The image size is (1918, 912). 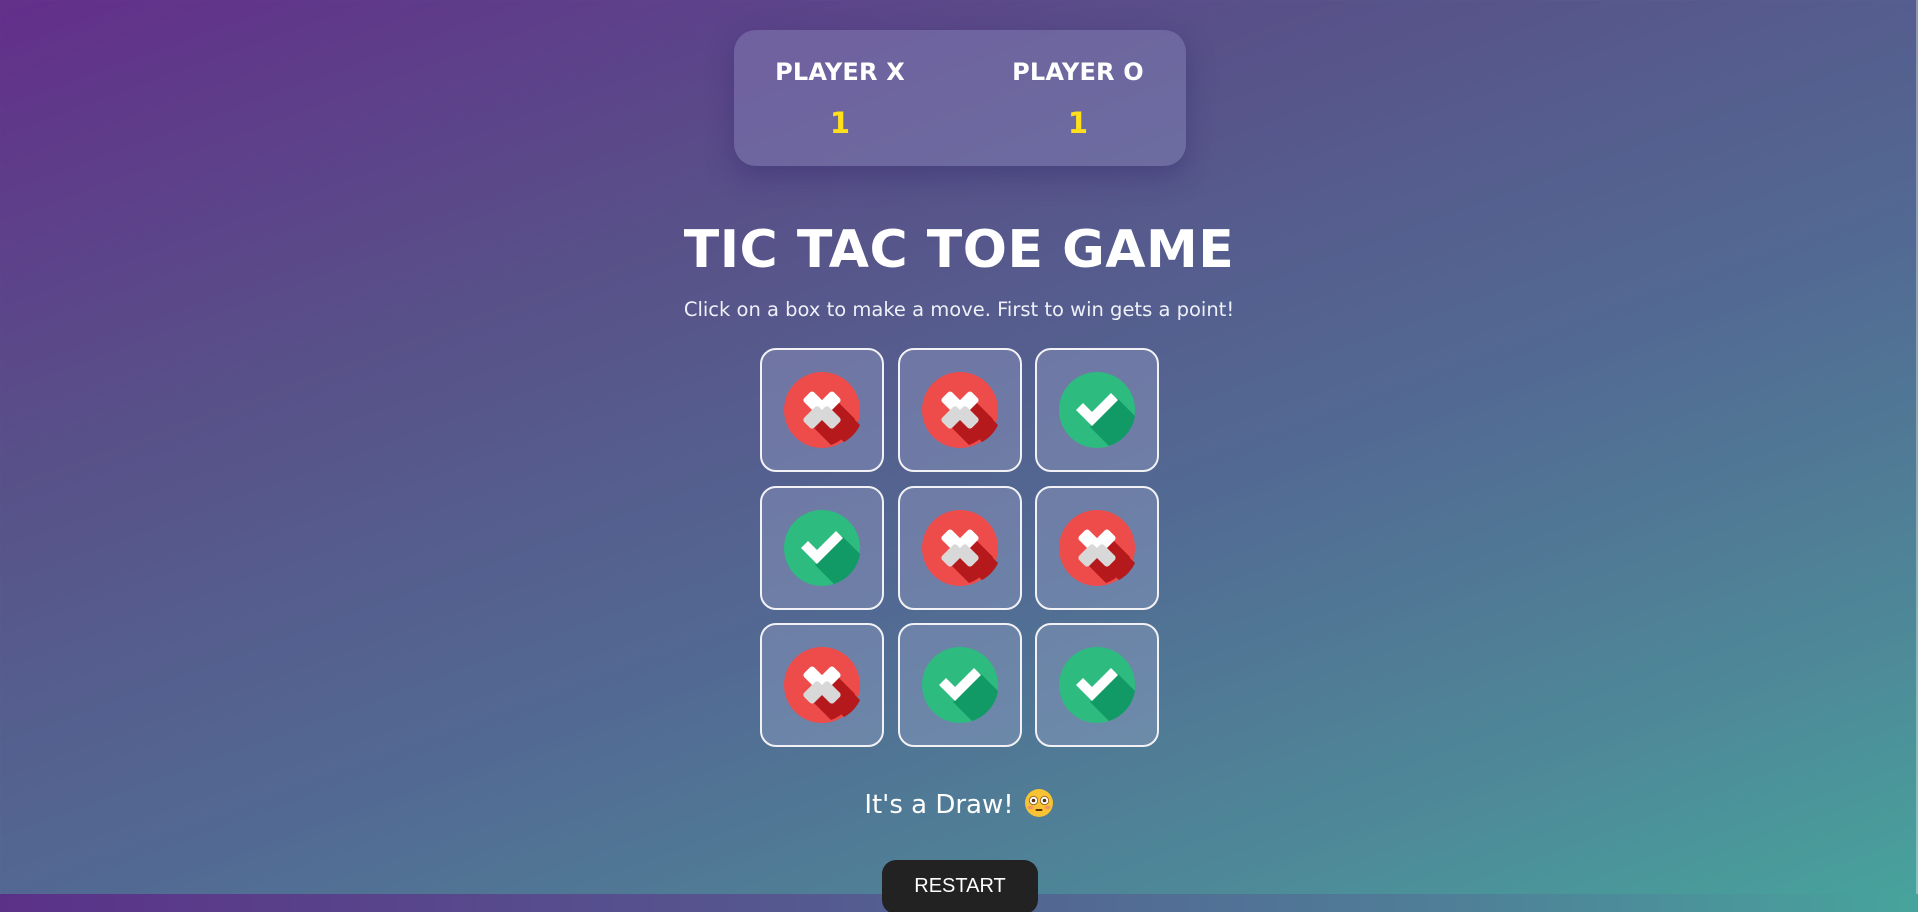 What do you see at coordinates (840, 123) in the screenshot?
I see `player-x-score: 1` at bounding box center [840, 123].